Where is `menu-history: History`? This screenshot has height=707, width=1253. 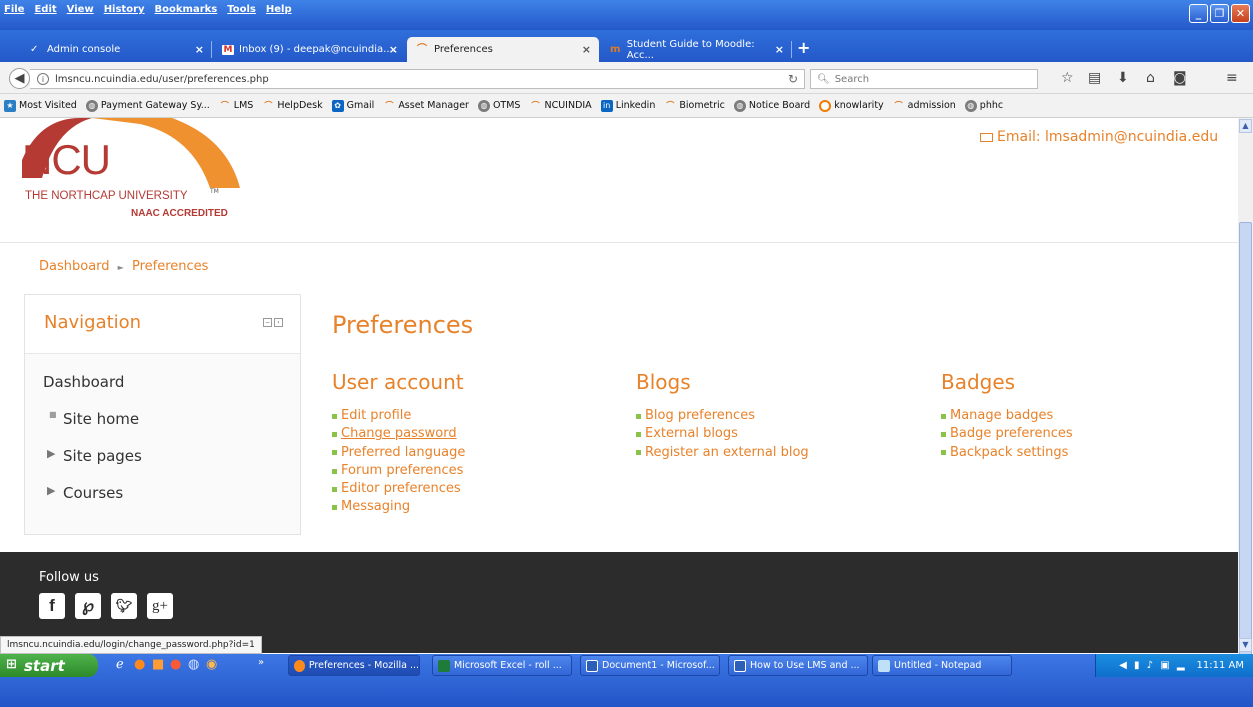 menu-history: History is located at coordinates (124, 9).